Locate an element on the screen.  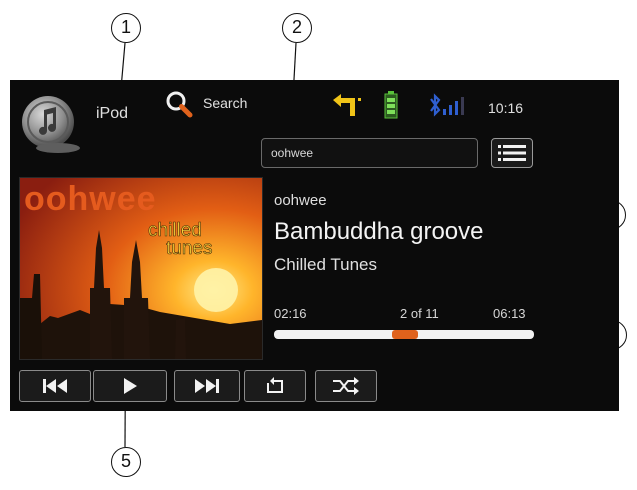
bluetooth-icon is located at coordinates (435, 105).